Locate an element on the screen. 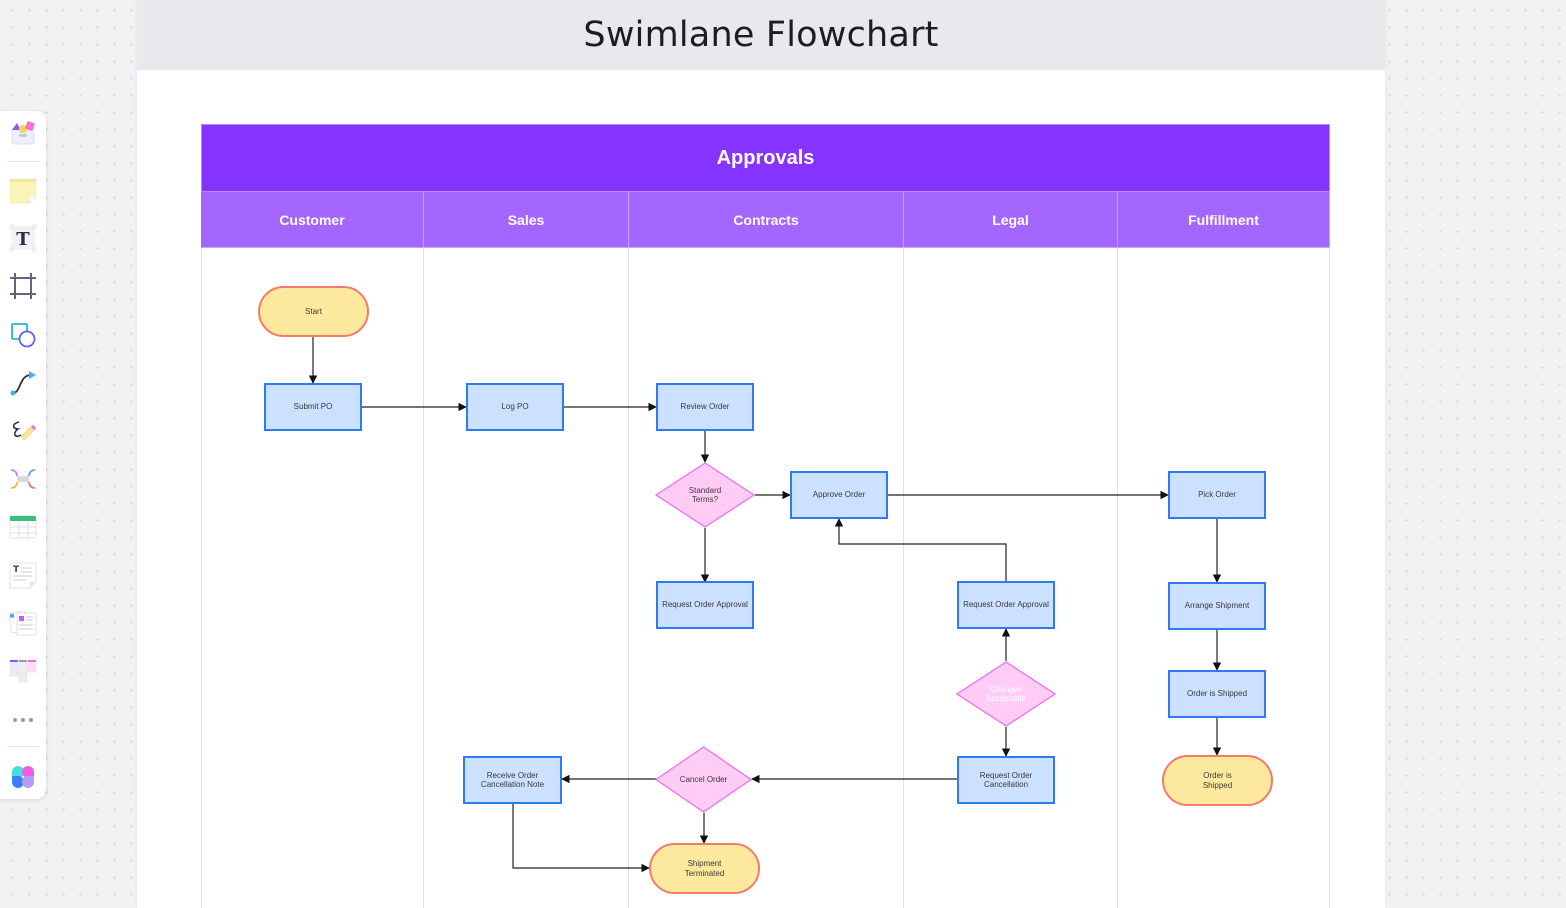 This screenshot has width=1566, height=908. node-label: Start is located at coordinates (313, 311).